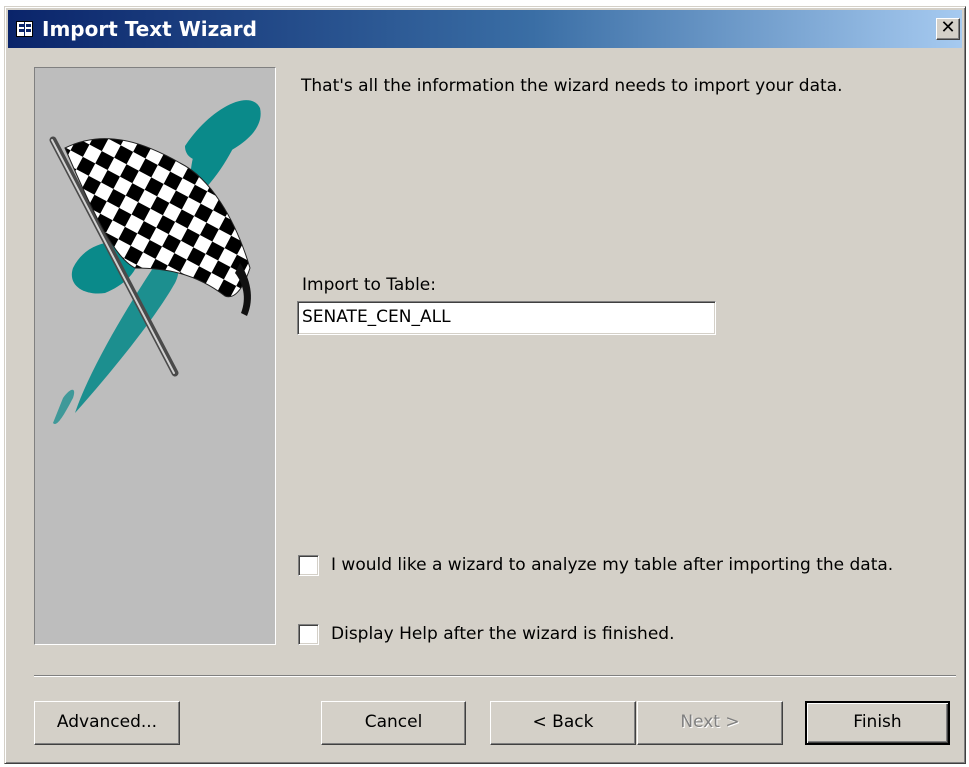  What do you see at coordinates (485, 29) in the screenshot?
I see `title-bar: Import Text Wizard ✕` at bounding box center [485, 29].